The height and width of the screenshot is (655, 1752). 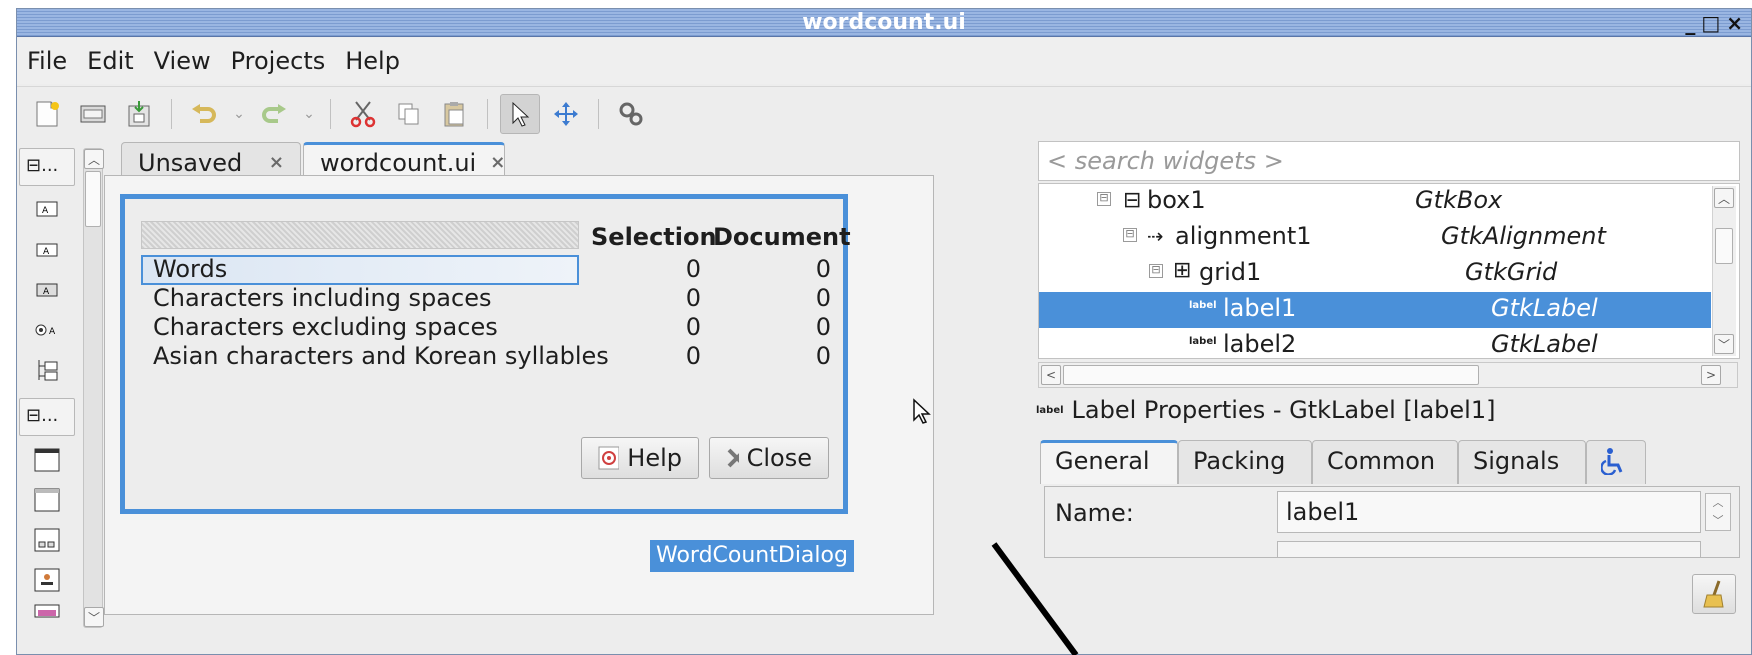 I want to click on name-field-spinner: ︿ ﹀, so click(x=1718, y=512).